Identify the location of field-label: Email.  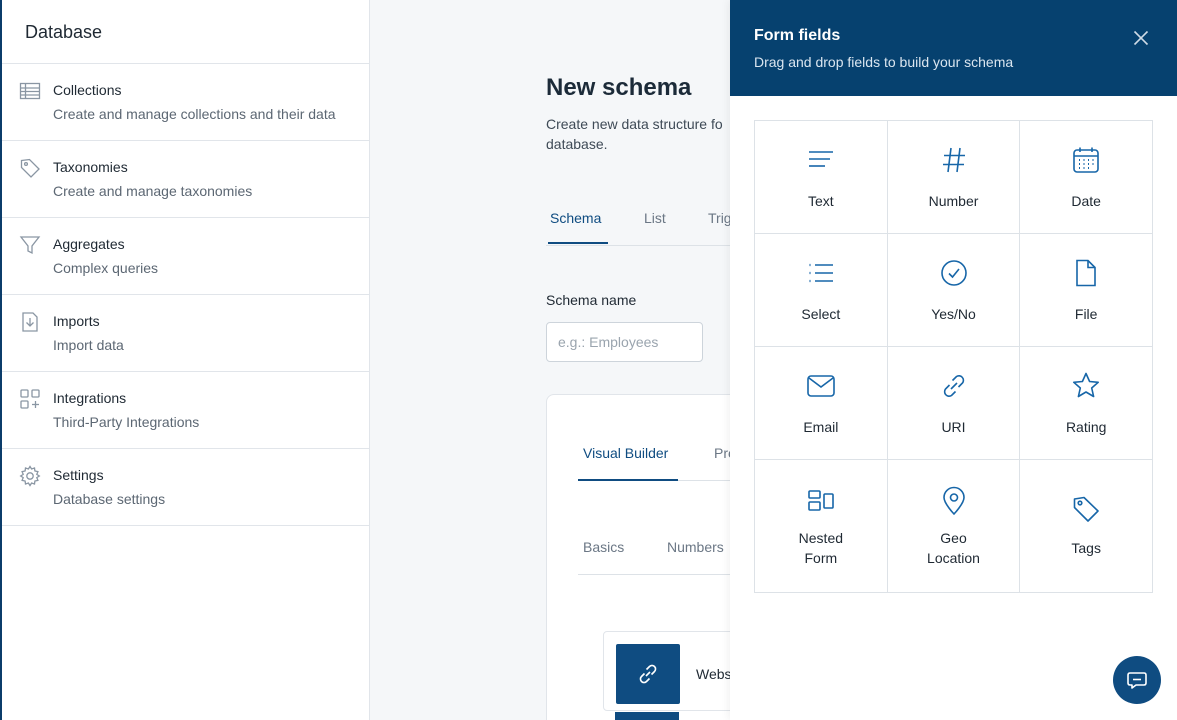
(821, 427).